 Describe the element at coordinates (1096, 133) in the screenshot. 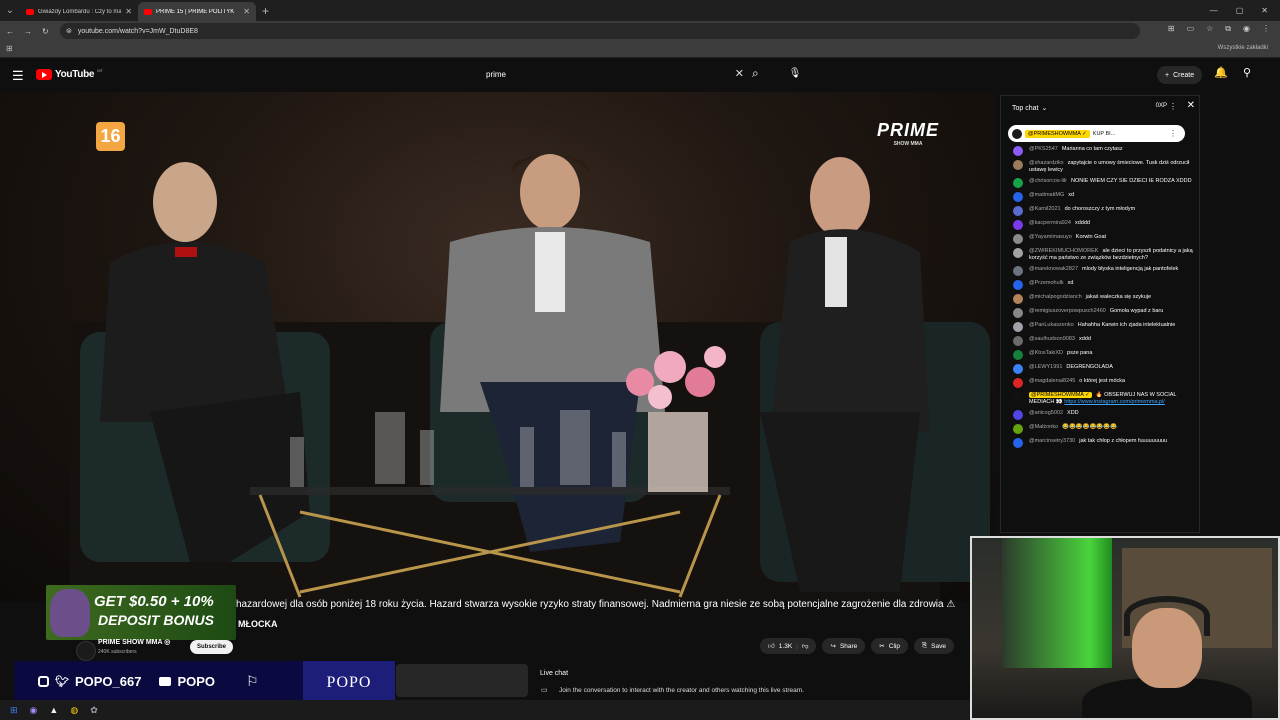

I see `pinned-message: @PRIMESHOWMMA ✓ KUP BI... ⋮` at that location.